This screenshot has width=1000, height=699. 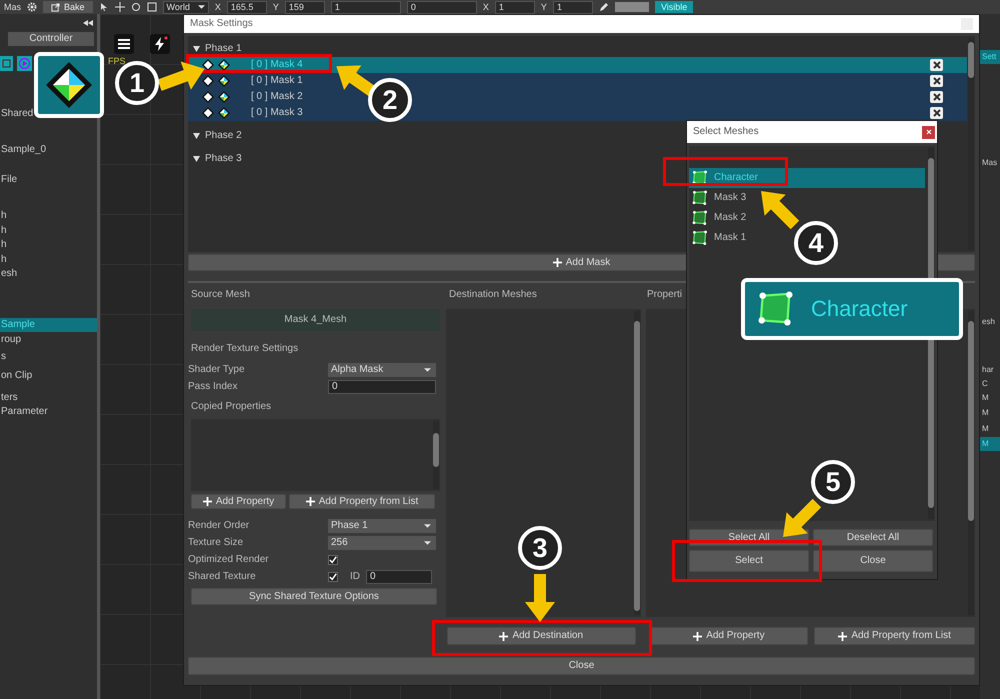 What do you see at coordinates (631, 7) in the screenshot?
I see `color-swatch` at bounding box center [631, 7].